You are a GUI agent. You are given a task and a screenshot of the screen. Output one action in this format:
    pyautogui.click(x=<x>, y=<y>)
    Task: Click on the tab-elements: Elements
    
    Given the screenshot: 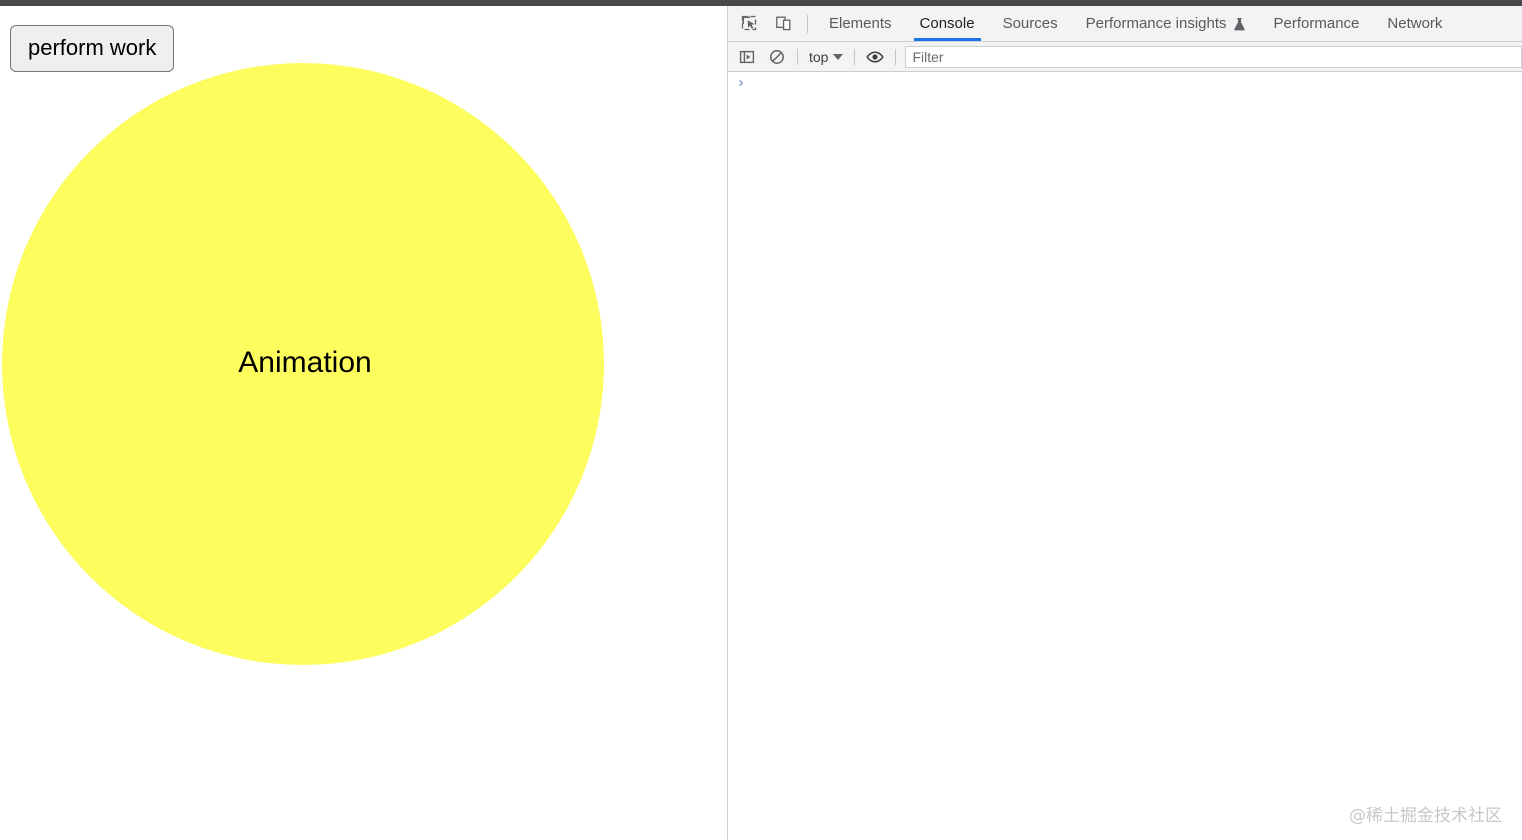 What is the action you would take?
    pyautogui.click(x=860, y=23)
    